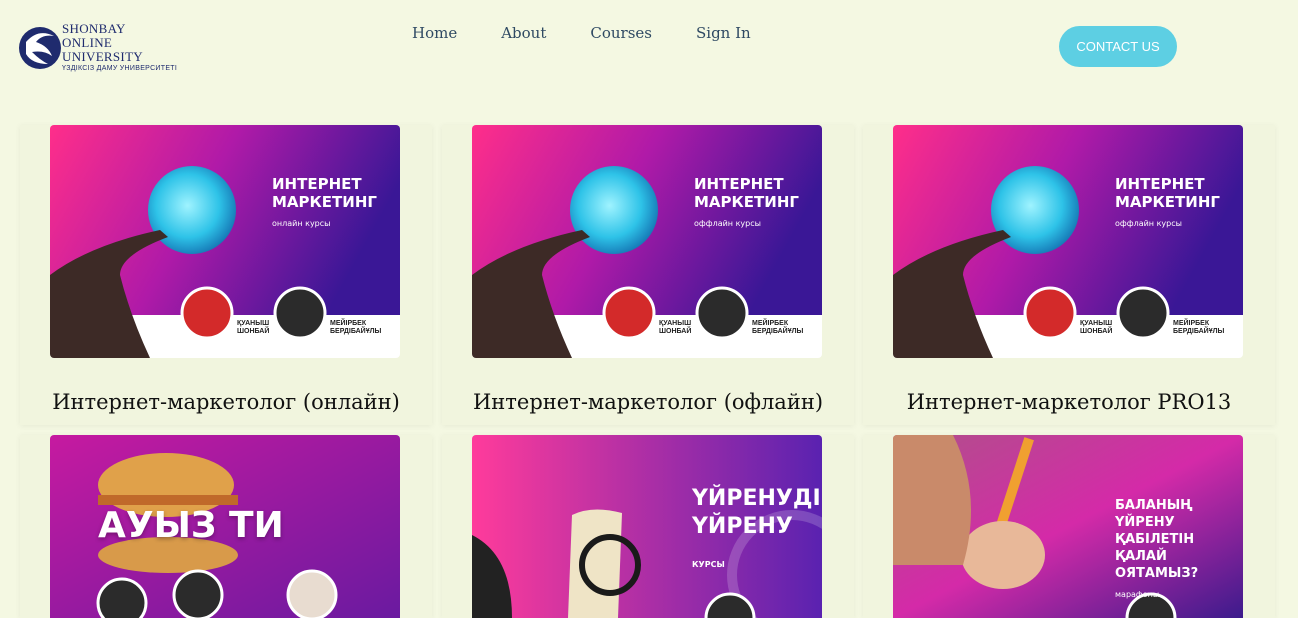  What do you see at coordinates (1137, 594) in the screenshot?
I see `image-subtitle: марафоны` at bounding box center [1137, 594].